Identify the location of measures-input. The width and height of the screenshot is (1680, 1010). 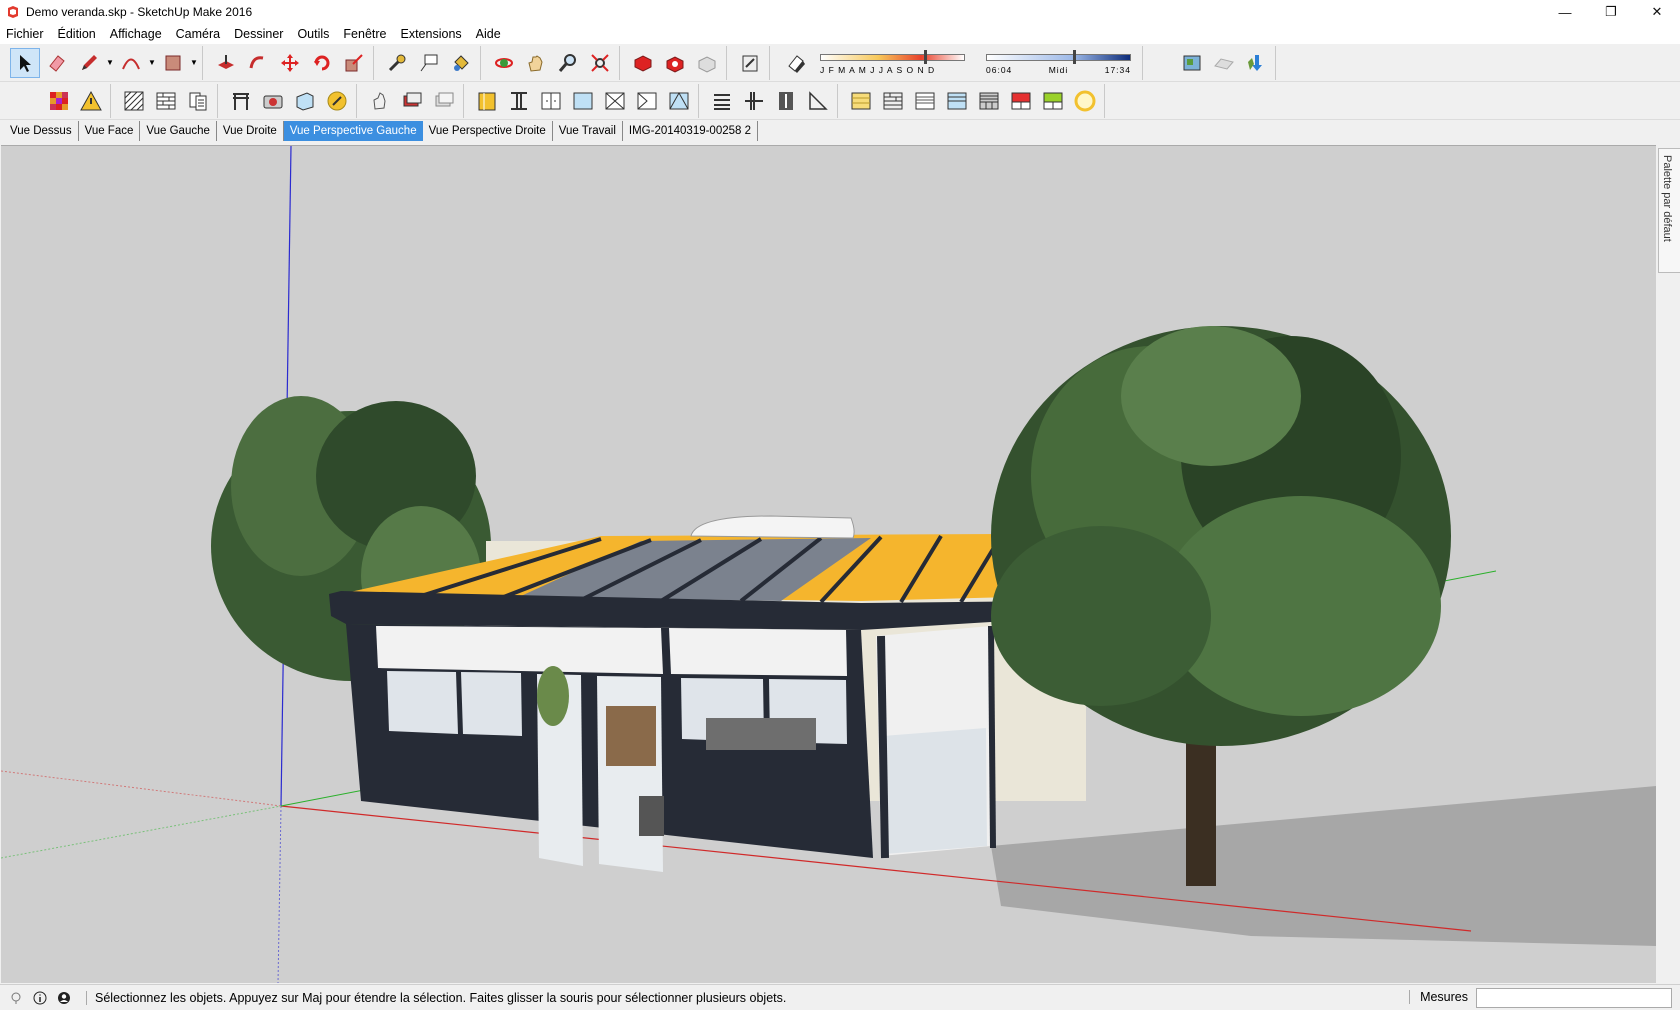
(1574, 998).